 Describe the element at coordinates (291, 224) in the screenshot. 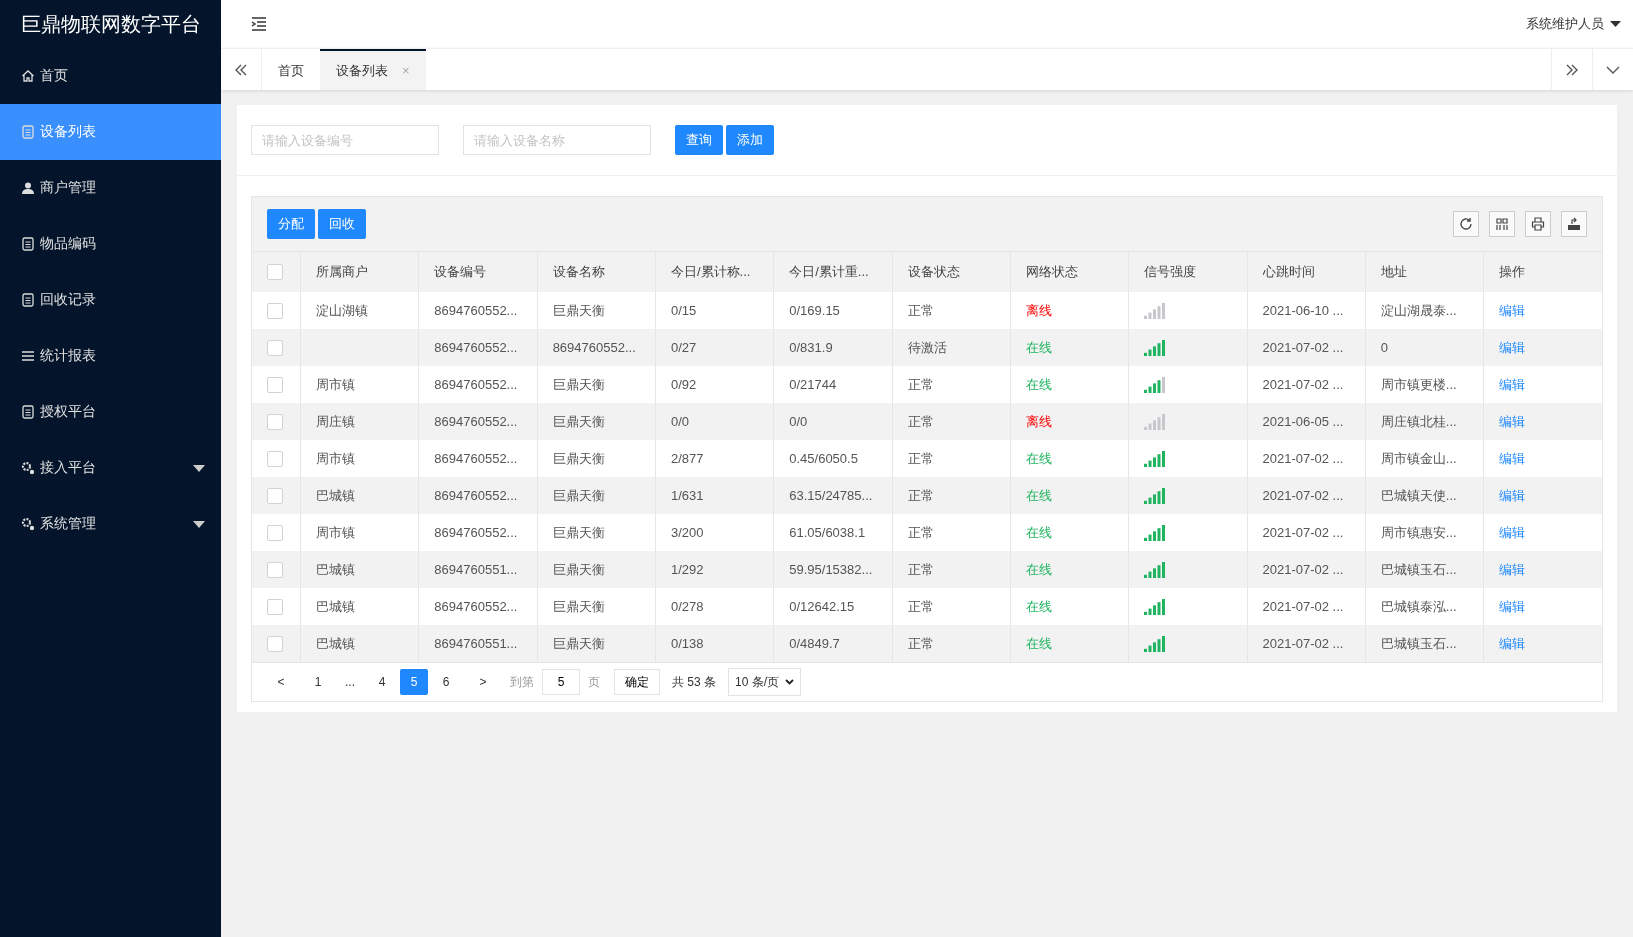

I see `toolbar-button: 分配` at that location.